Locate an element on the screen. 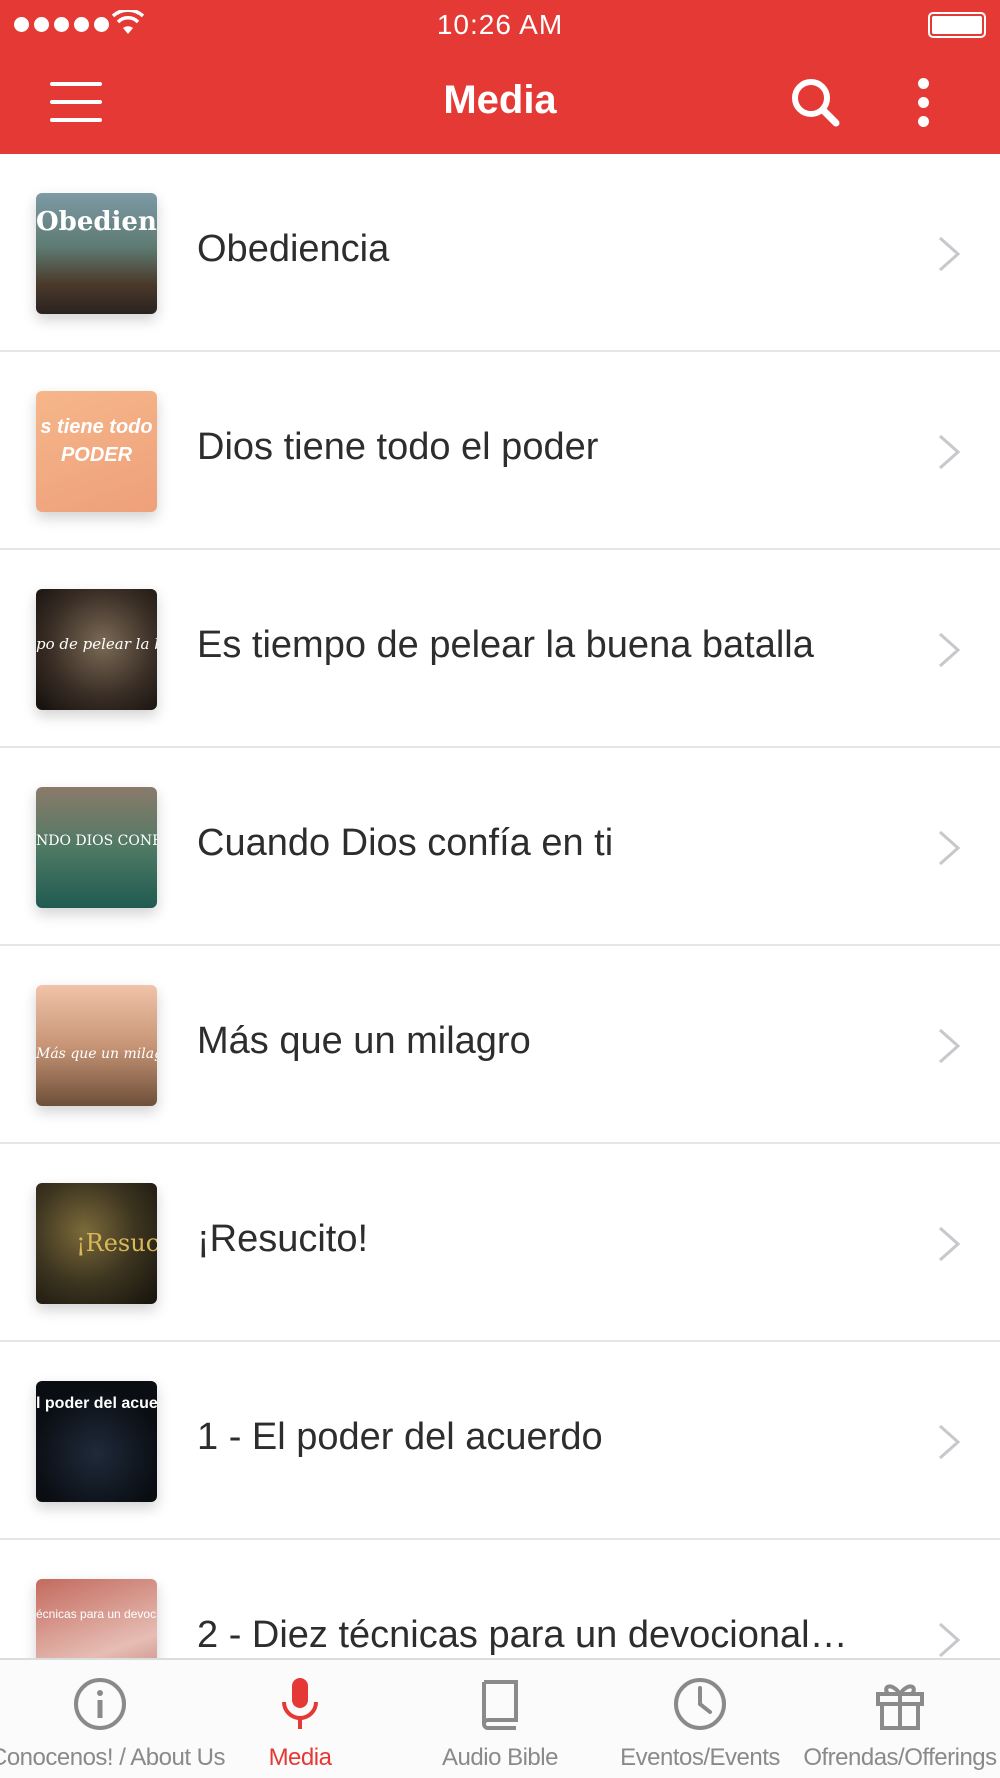 Image resolution: width=1000 pixels, height=1778 pixels. media-title: Dios tiene todo el poder is located at coordinates (398, 447).